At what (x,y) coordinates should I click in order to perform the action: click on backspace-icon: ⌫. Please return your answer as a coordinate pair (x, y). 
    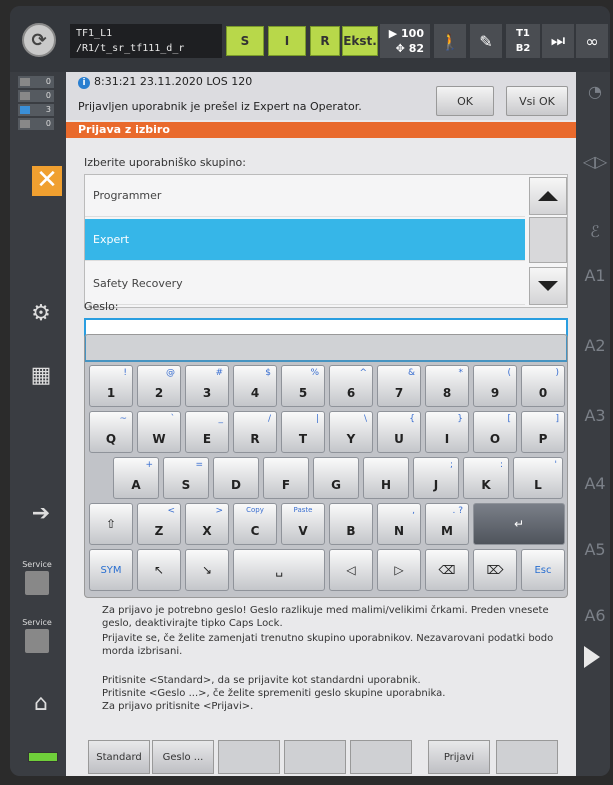
    Looking at the image, I should click on (447, 570).